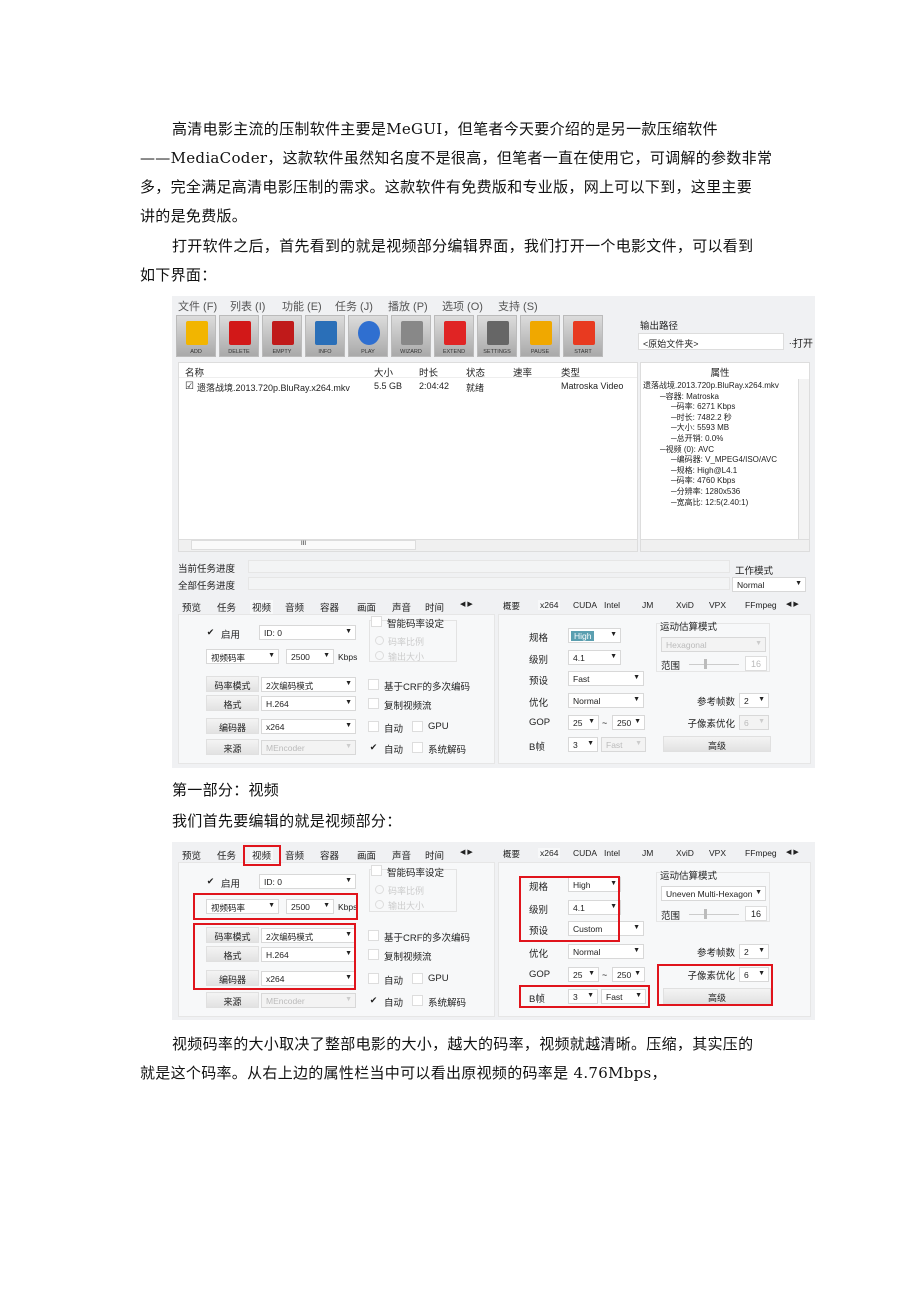 This screenshot has width=920, height=1302. I want to click on tab-视频: 视频, so click(262, 607).